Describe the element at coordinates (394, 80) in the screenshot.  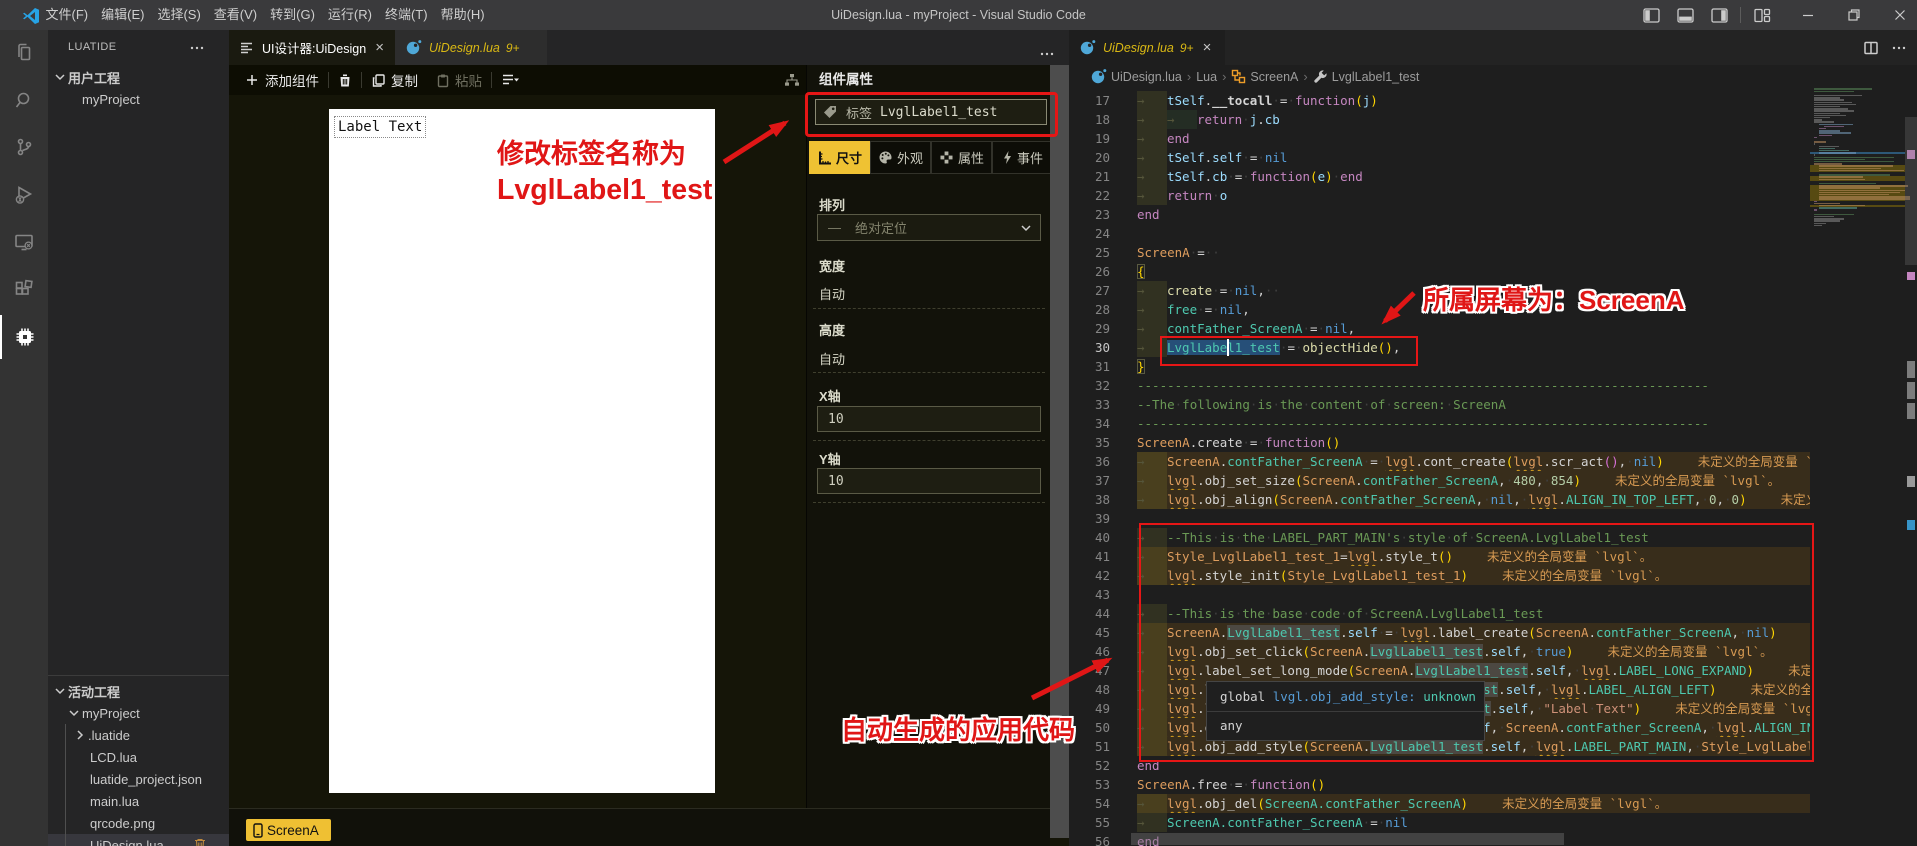
I see `copy-button: 复制` at that location.